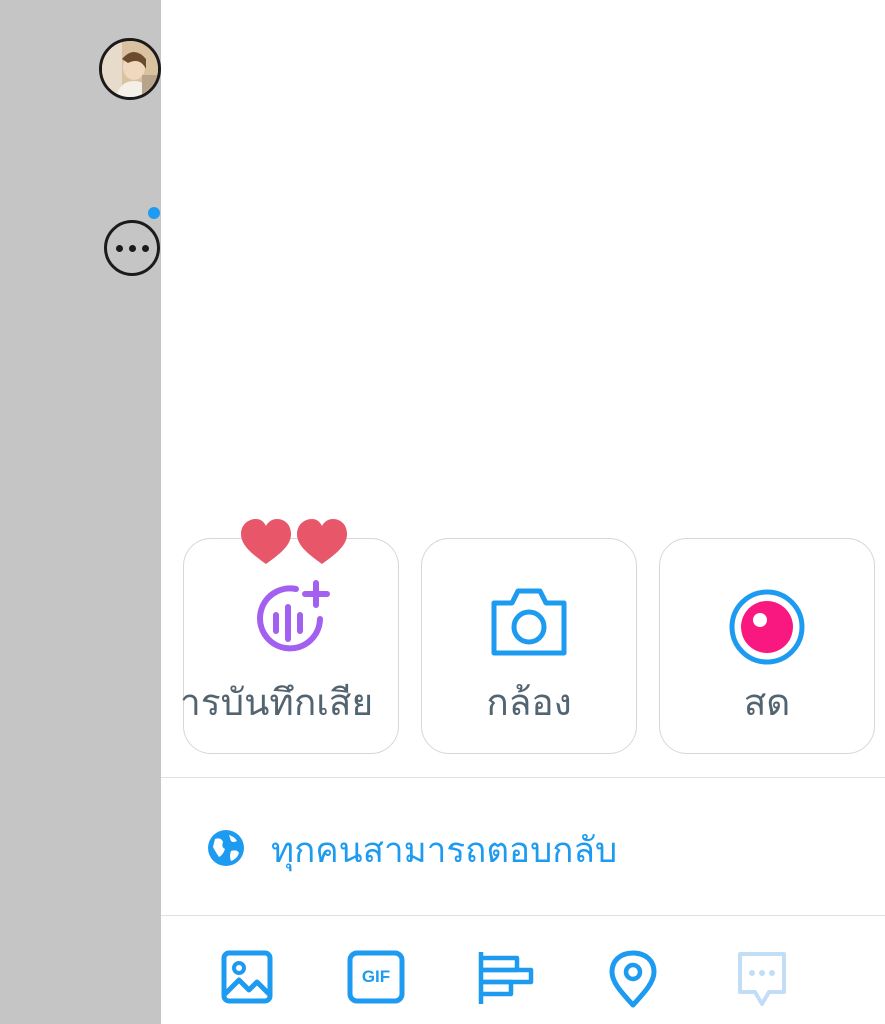 The width and height of the screenshot is (885, 1024). I want to click on voice-plus-icon, so click(291, 624).